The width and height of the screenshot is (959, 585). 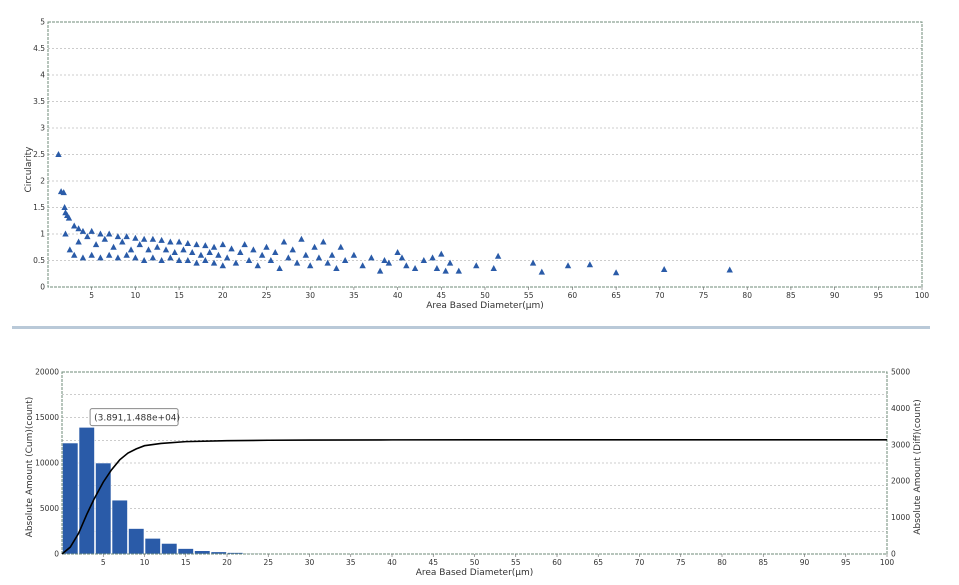 I want to click on x-tick-label: 35, so click(x=351, y=562).